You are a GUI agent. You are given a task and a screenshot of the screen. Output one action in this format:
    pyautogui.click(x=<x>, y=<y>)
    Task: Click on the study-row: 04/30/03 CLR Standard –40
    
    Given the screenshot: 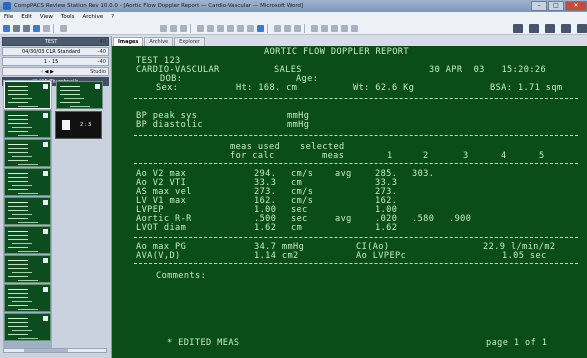 What is the action you would take?
    pyautogui.click(x=55, y=51)
    